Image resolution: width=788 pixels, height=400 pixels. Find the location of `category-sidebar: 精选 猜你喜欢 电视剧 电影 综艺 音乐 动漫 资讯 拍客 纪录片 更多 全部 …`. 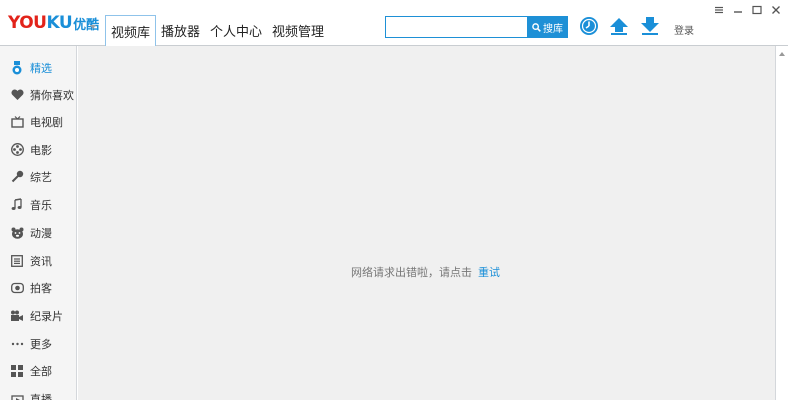

category-sidebar: 精选 猜你喜欢 电视剧 电影 综艺 音乐 动漫 资讯 拍客 纪录片 更多 全部 … is located at coordinates (38, 223).